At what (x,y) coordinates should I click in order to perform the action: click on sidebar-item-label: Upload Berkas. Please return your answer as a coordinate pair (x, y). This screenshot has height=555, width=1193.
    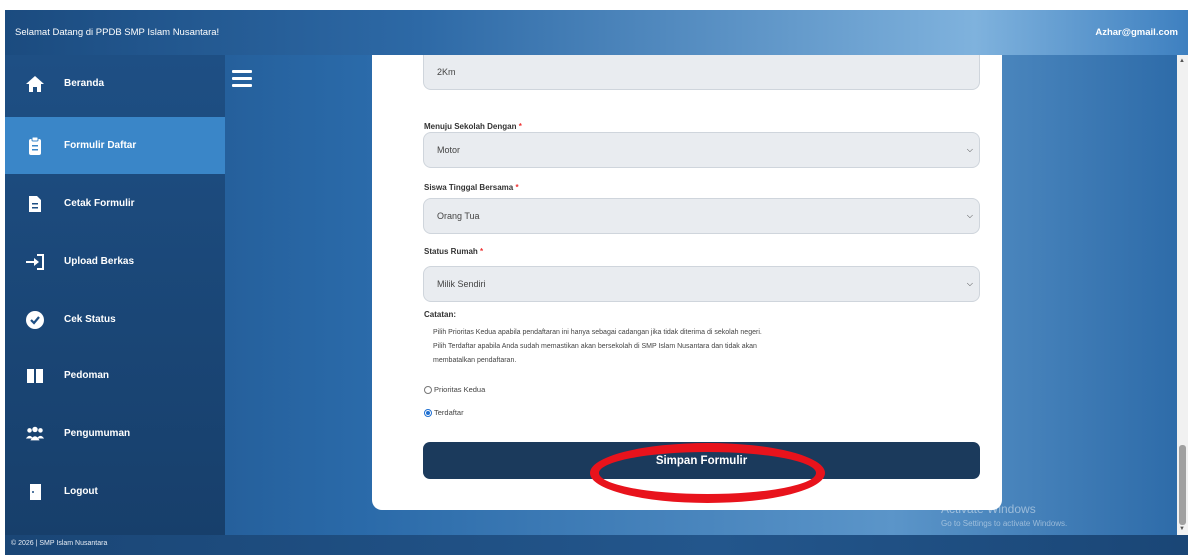
    Looking at the image, I should click on (99, 261).